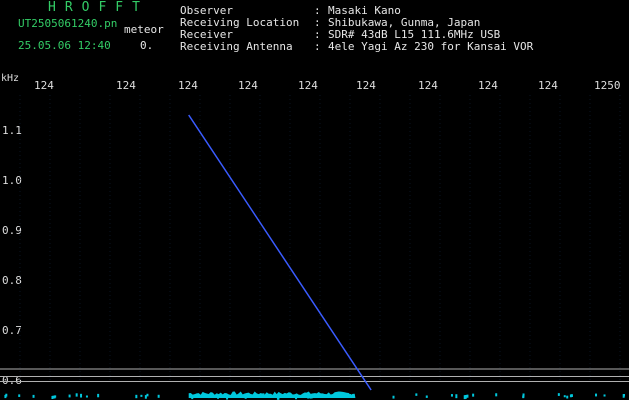 The image size is (629, 400). Describe the element at coordinates (236, 46) in the screenshot. I see `info-key-antenna: Receiving Antenna` at that location.